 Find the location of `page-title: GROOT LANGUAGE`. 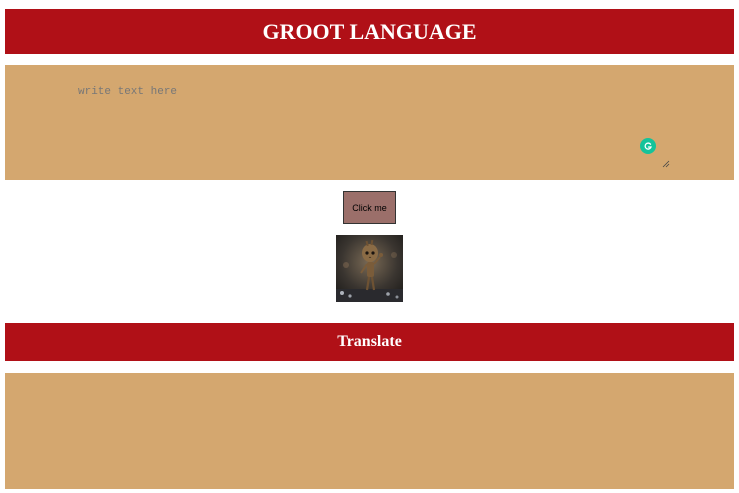

page-title: GROOT LANGUAGE is located at coordinates (369, 31).